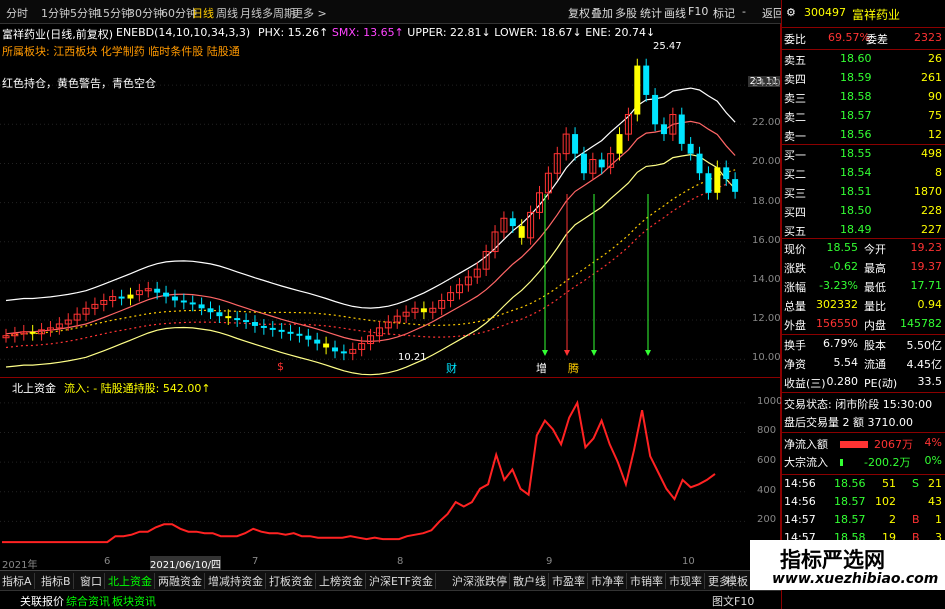 This screenshot has height=609, width=945. What do you see at coordinates (926, 285) in the screenshot?
I see `stat-value: 17.71` at bounding box center [926, 285].